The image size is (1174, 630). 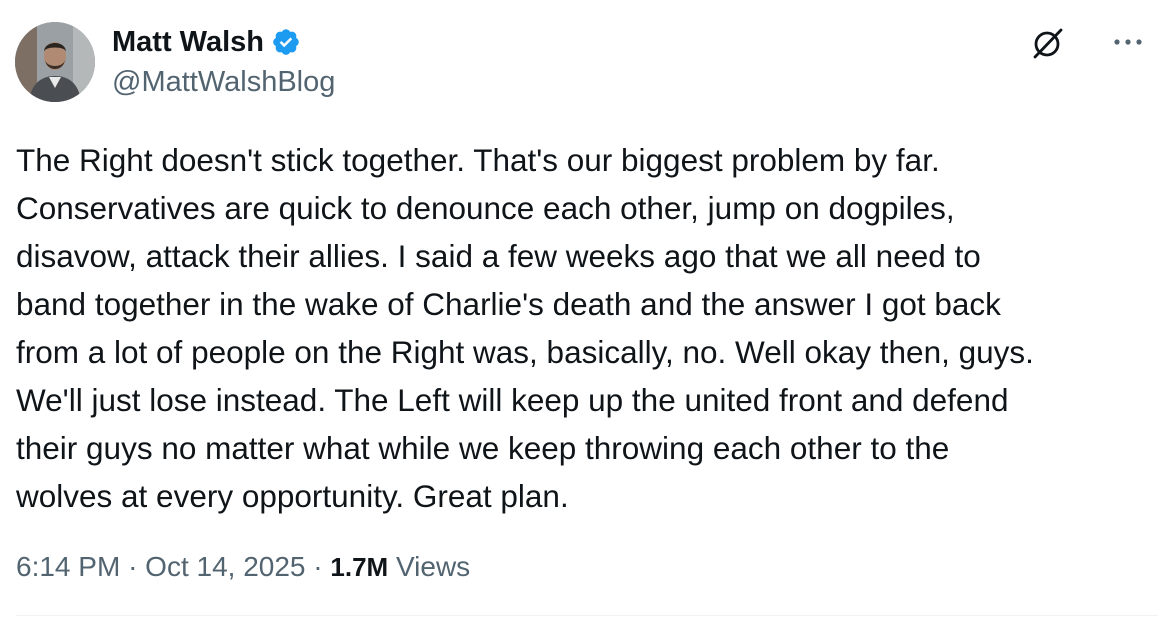 I want to click on tweet-meta: 6:14 PM · Oct 14, 2025 · 1.7M Views, so click(x=243, y=567).